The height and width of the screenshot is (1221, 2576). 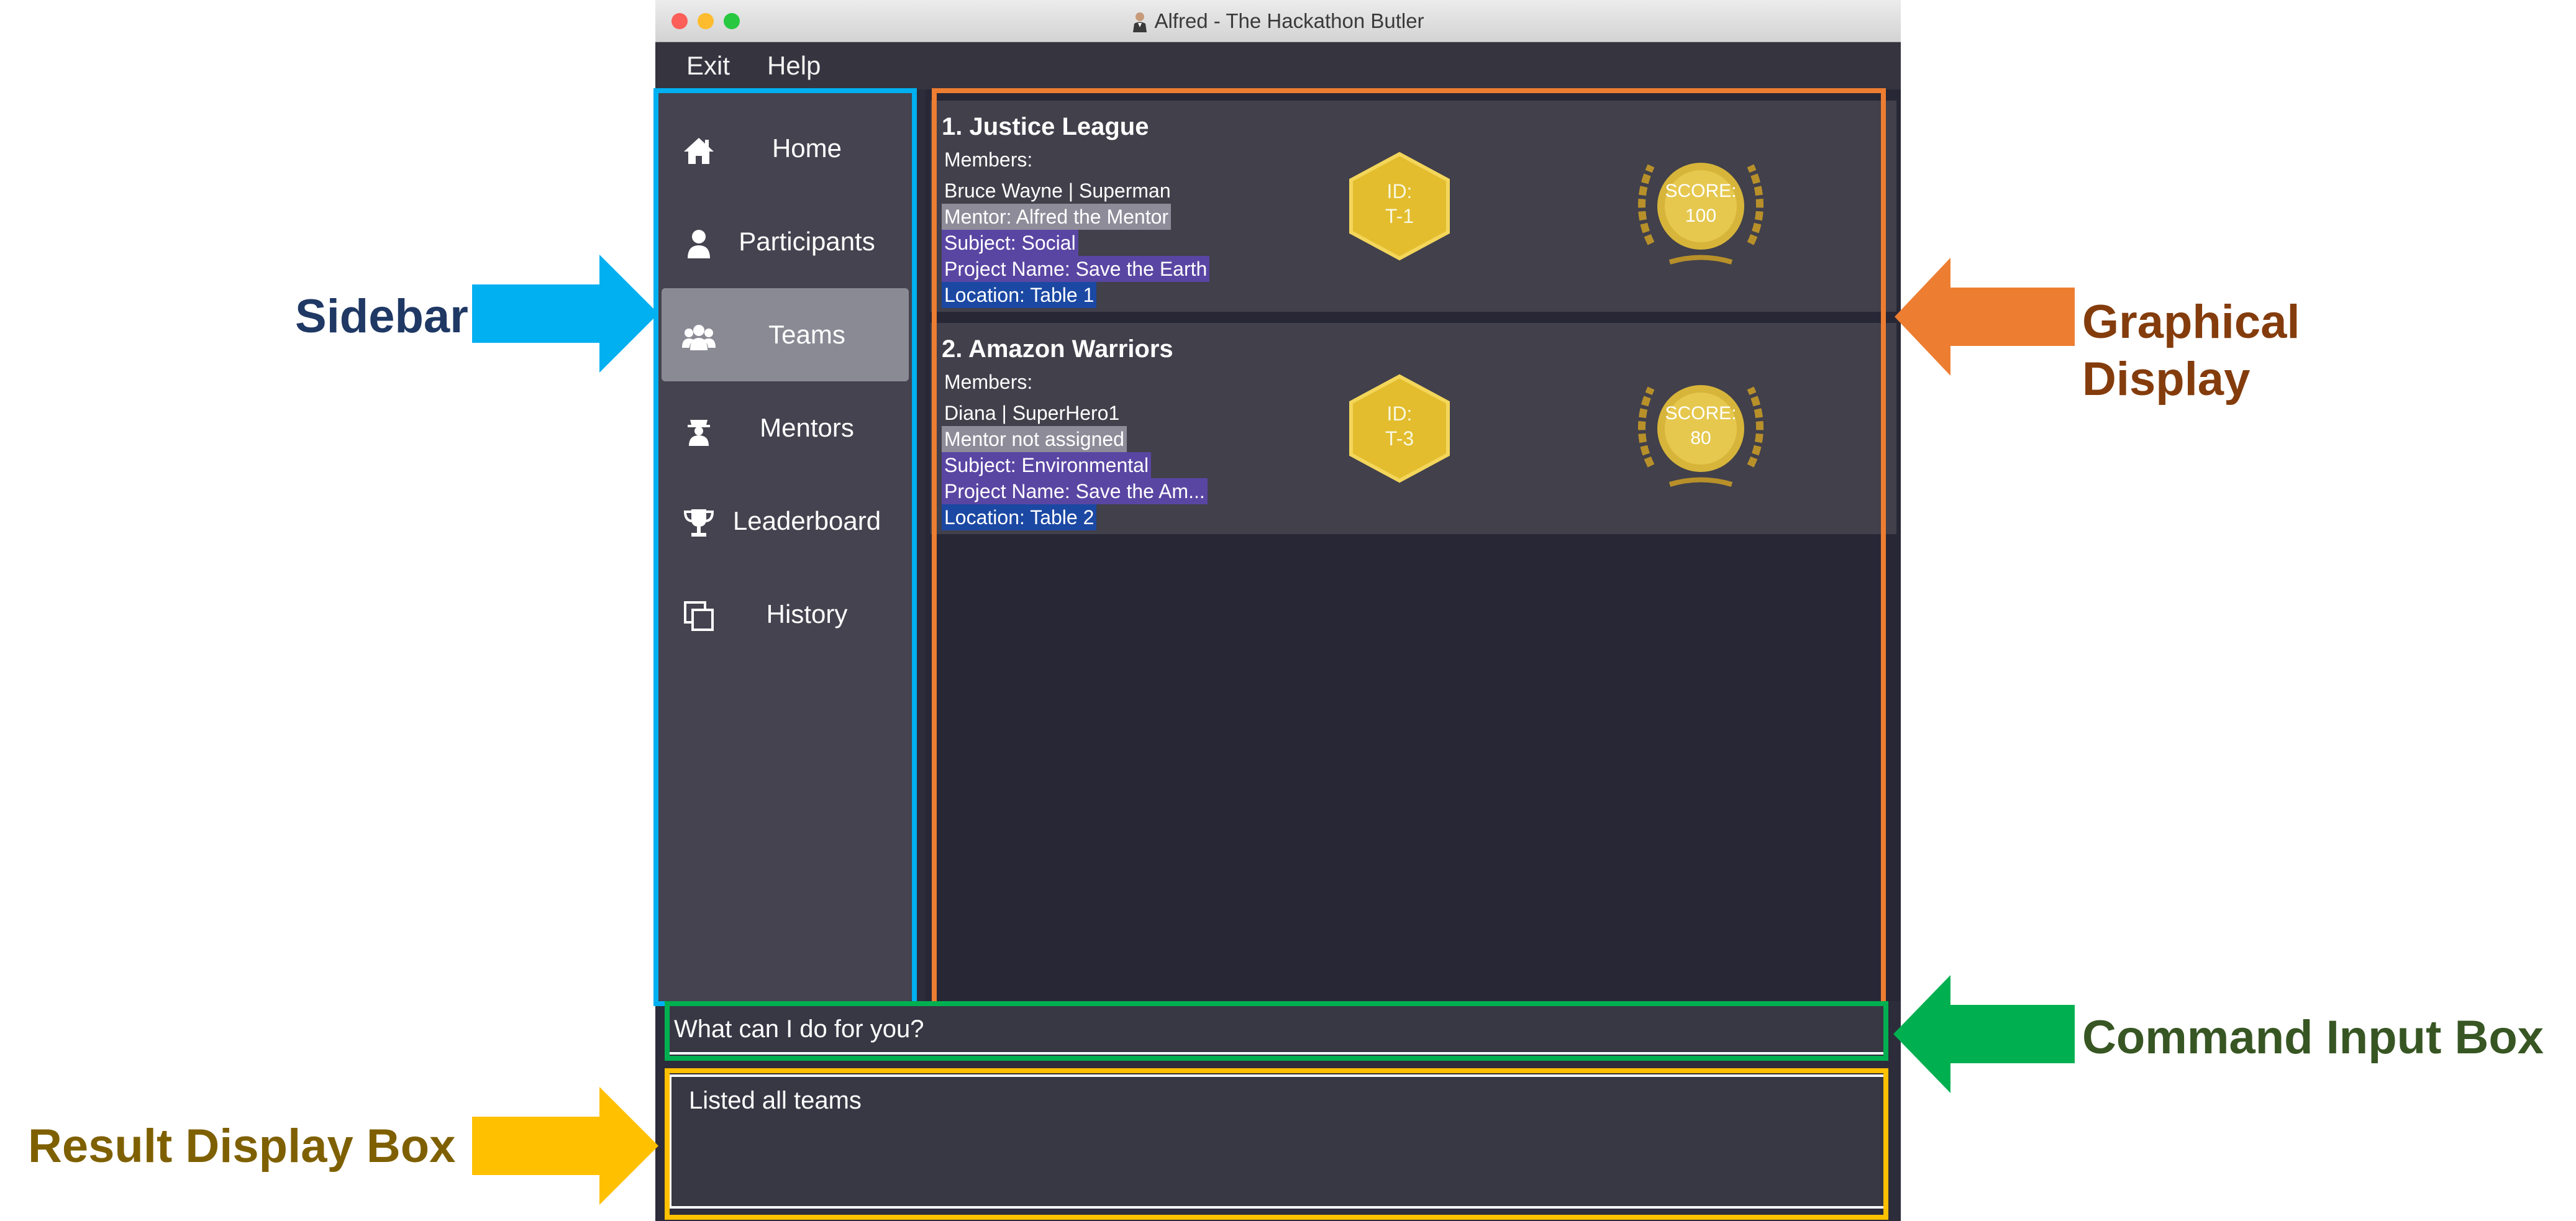 I want to click on sidebar-annotation-label: Sidebar, so click(x=381, y=317).